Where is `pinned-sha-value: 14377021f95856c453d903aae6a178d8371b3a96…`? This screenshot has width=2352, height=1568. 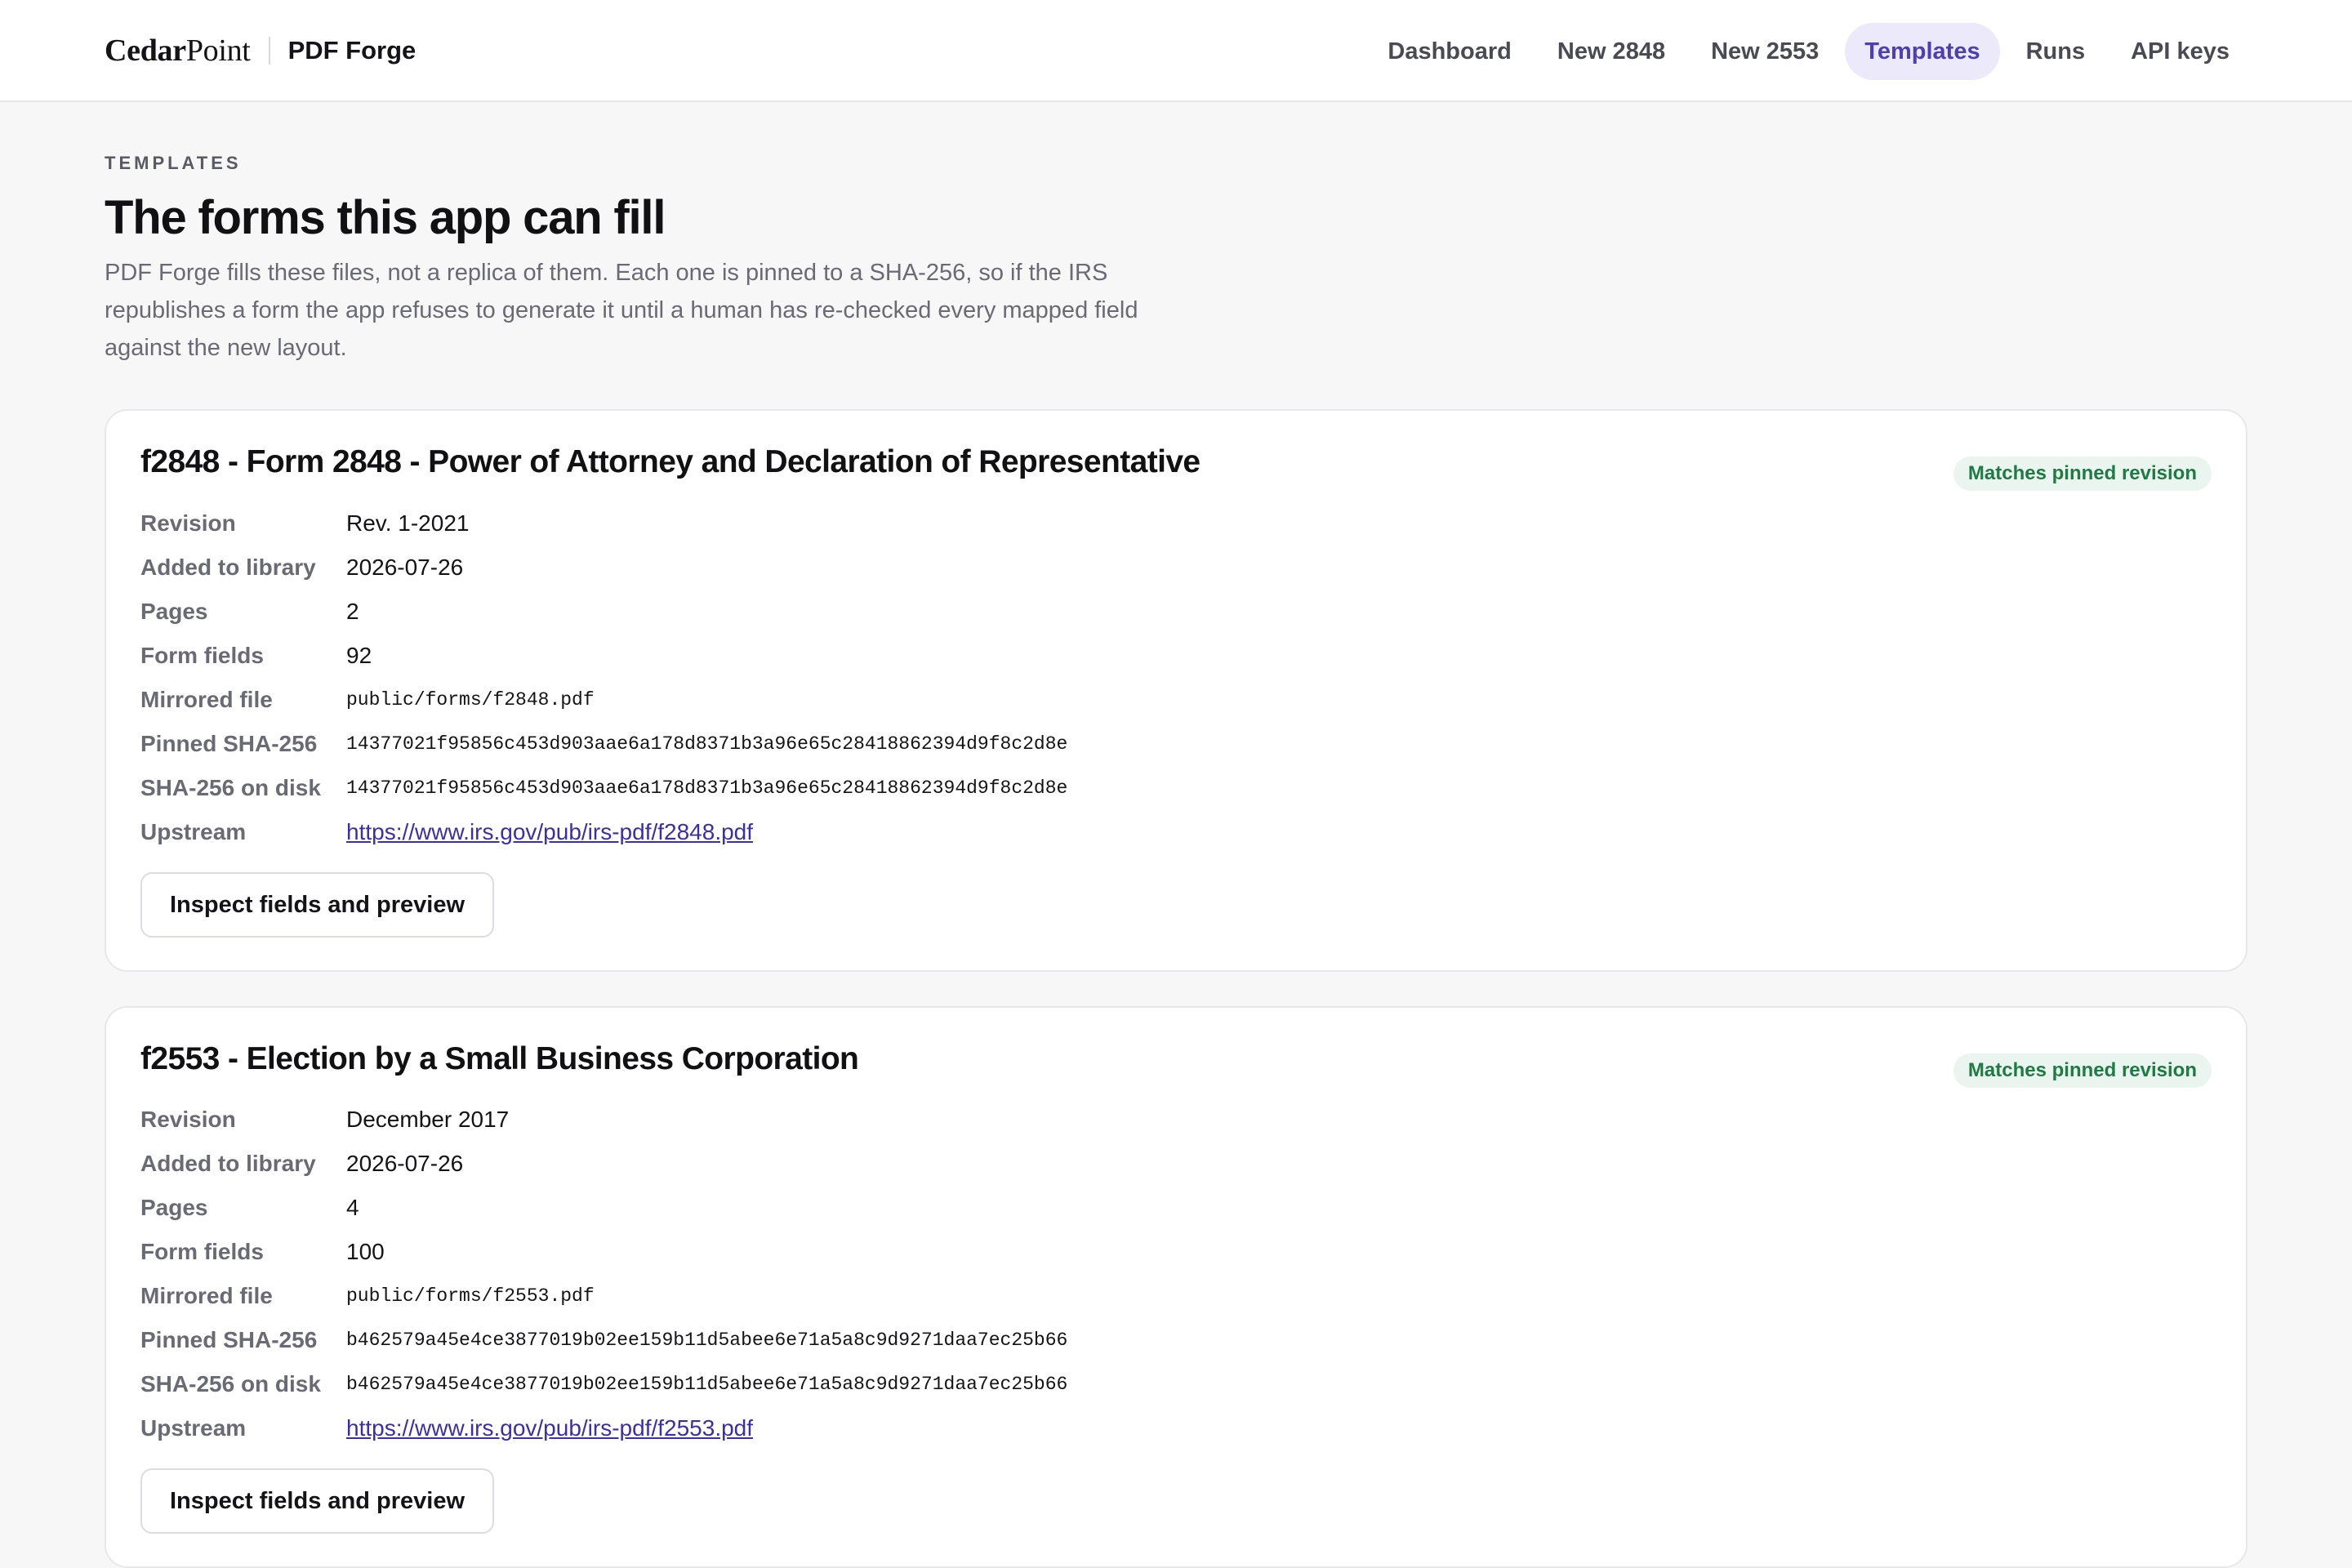 pinned-sha-value: 14377021f95856c453d903aae6a178d8371b3a96… is located at coordinates (707, 744).